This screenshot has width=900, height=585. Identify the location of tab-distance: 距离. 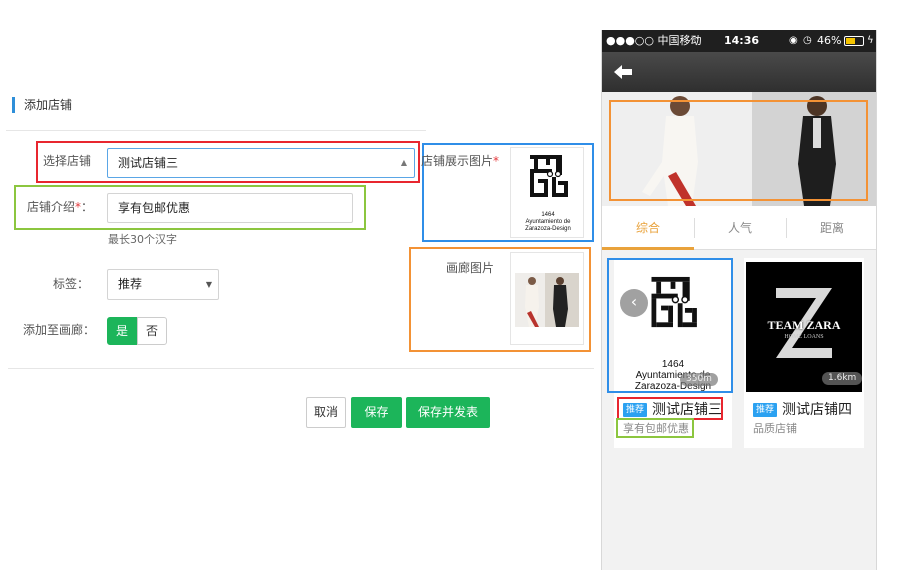
(831, 228).